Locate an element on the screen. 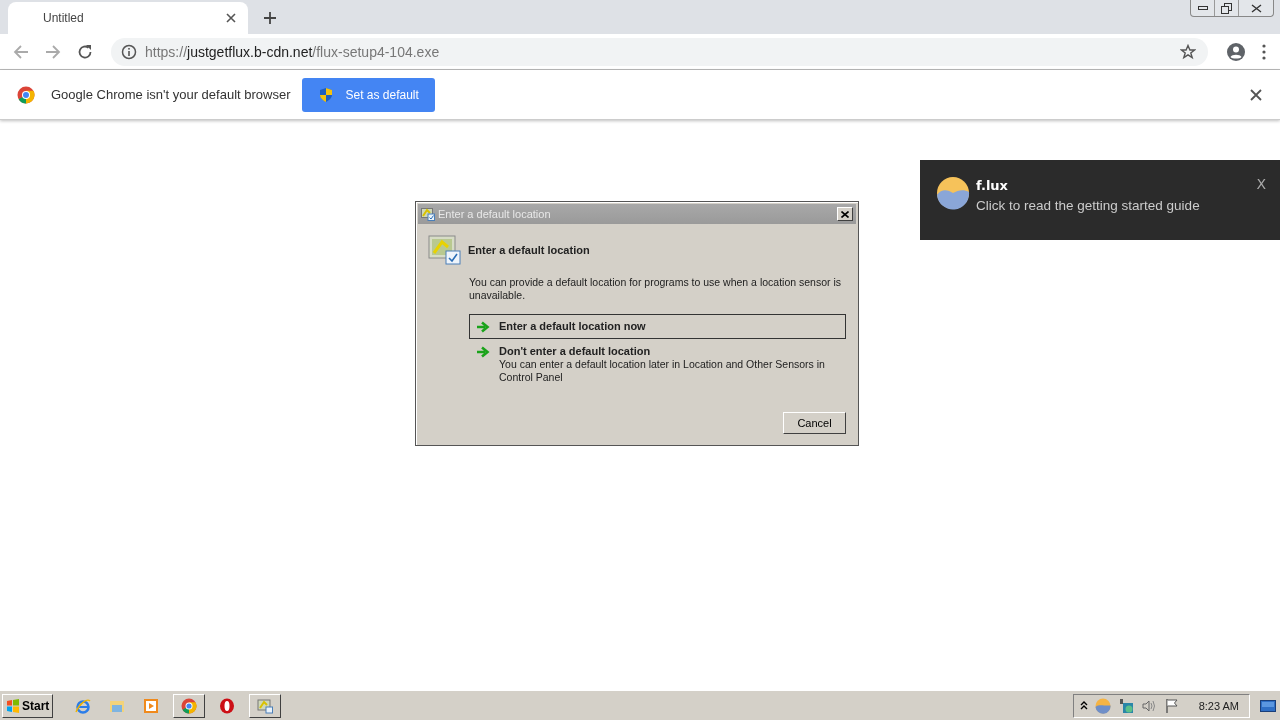 This screenshot has width=1280, height=720. notification-message: Click to read the getting started guide is located at coordinates (1088, 205).